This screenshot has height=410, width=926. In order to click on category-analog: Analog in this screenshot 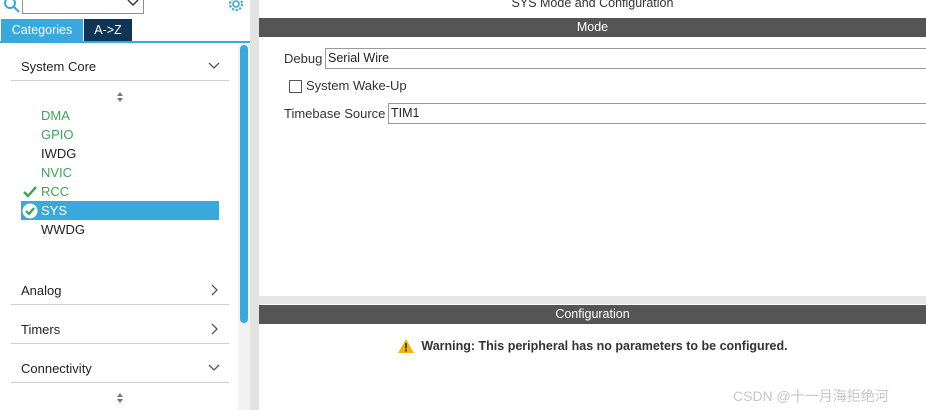, I will do `click(120, 291)`.